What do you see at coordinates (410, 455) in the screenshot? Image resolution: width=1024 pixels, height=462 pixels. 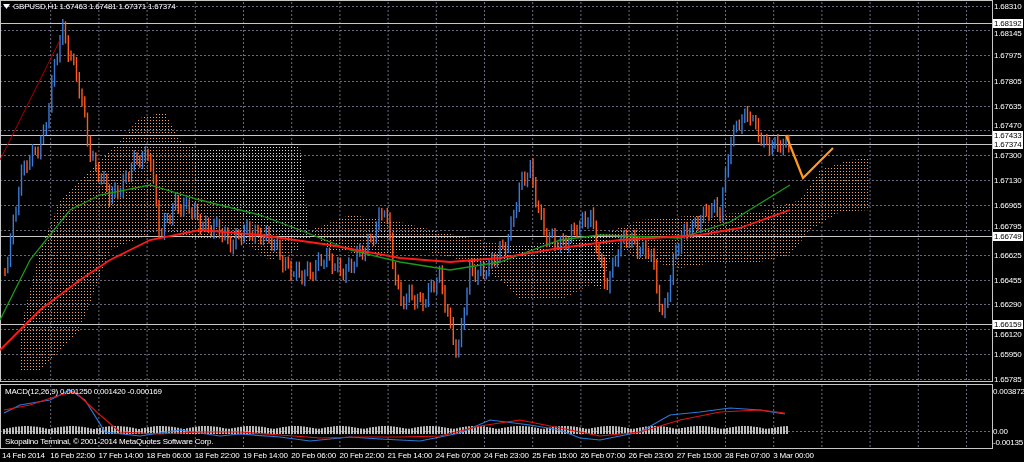 I see `time-label: 21 Feb 14:00` at bounding box center [410, 455].